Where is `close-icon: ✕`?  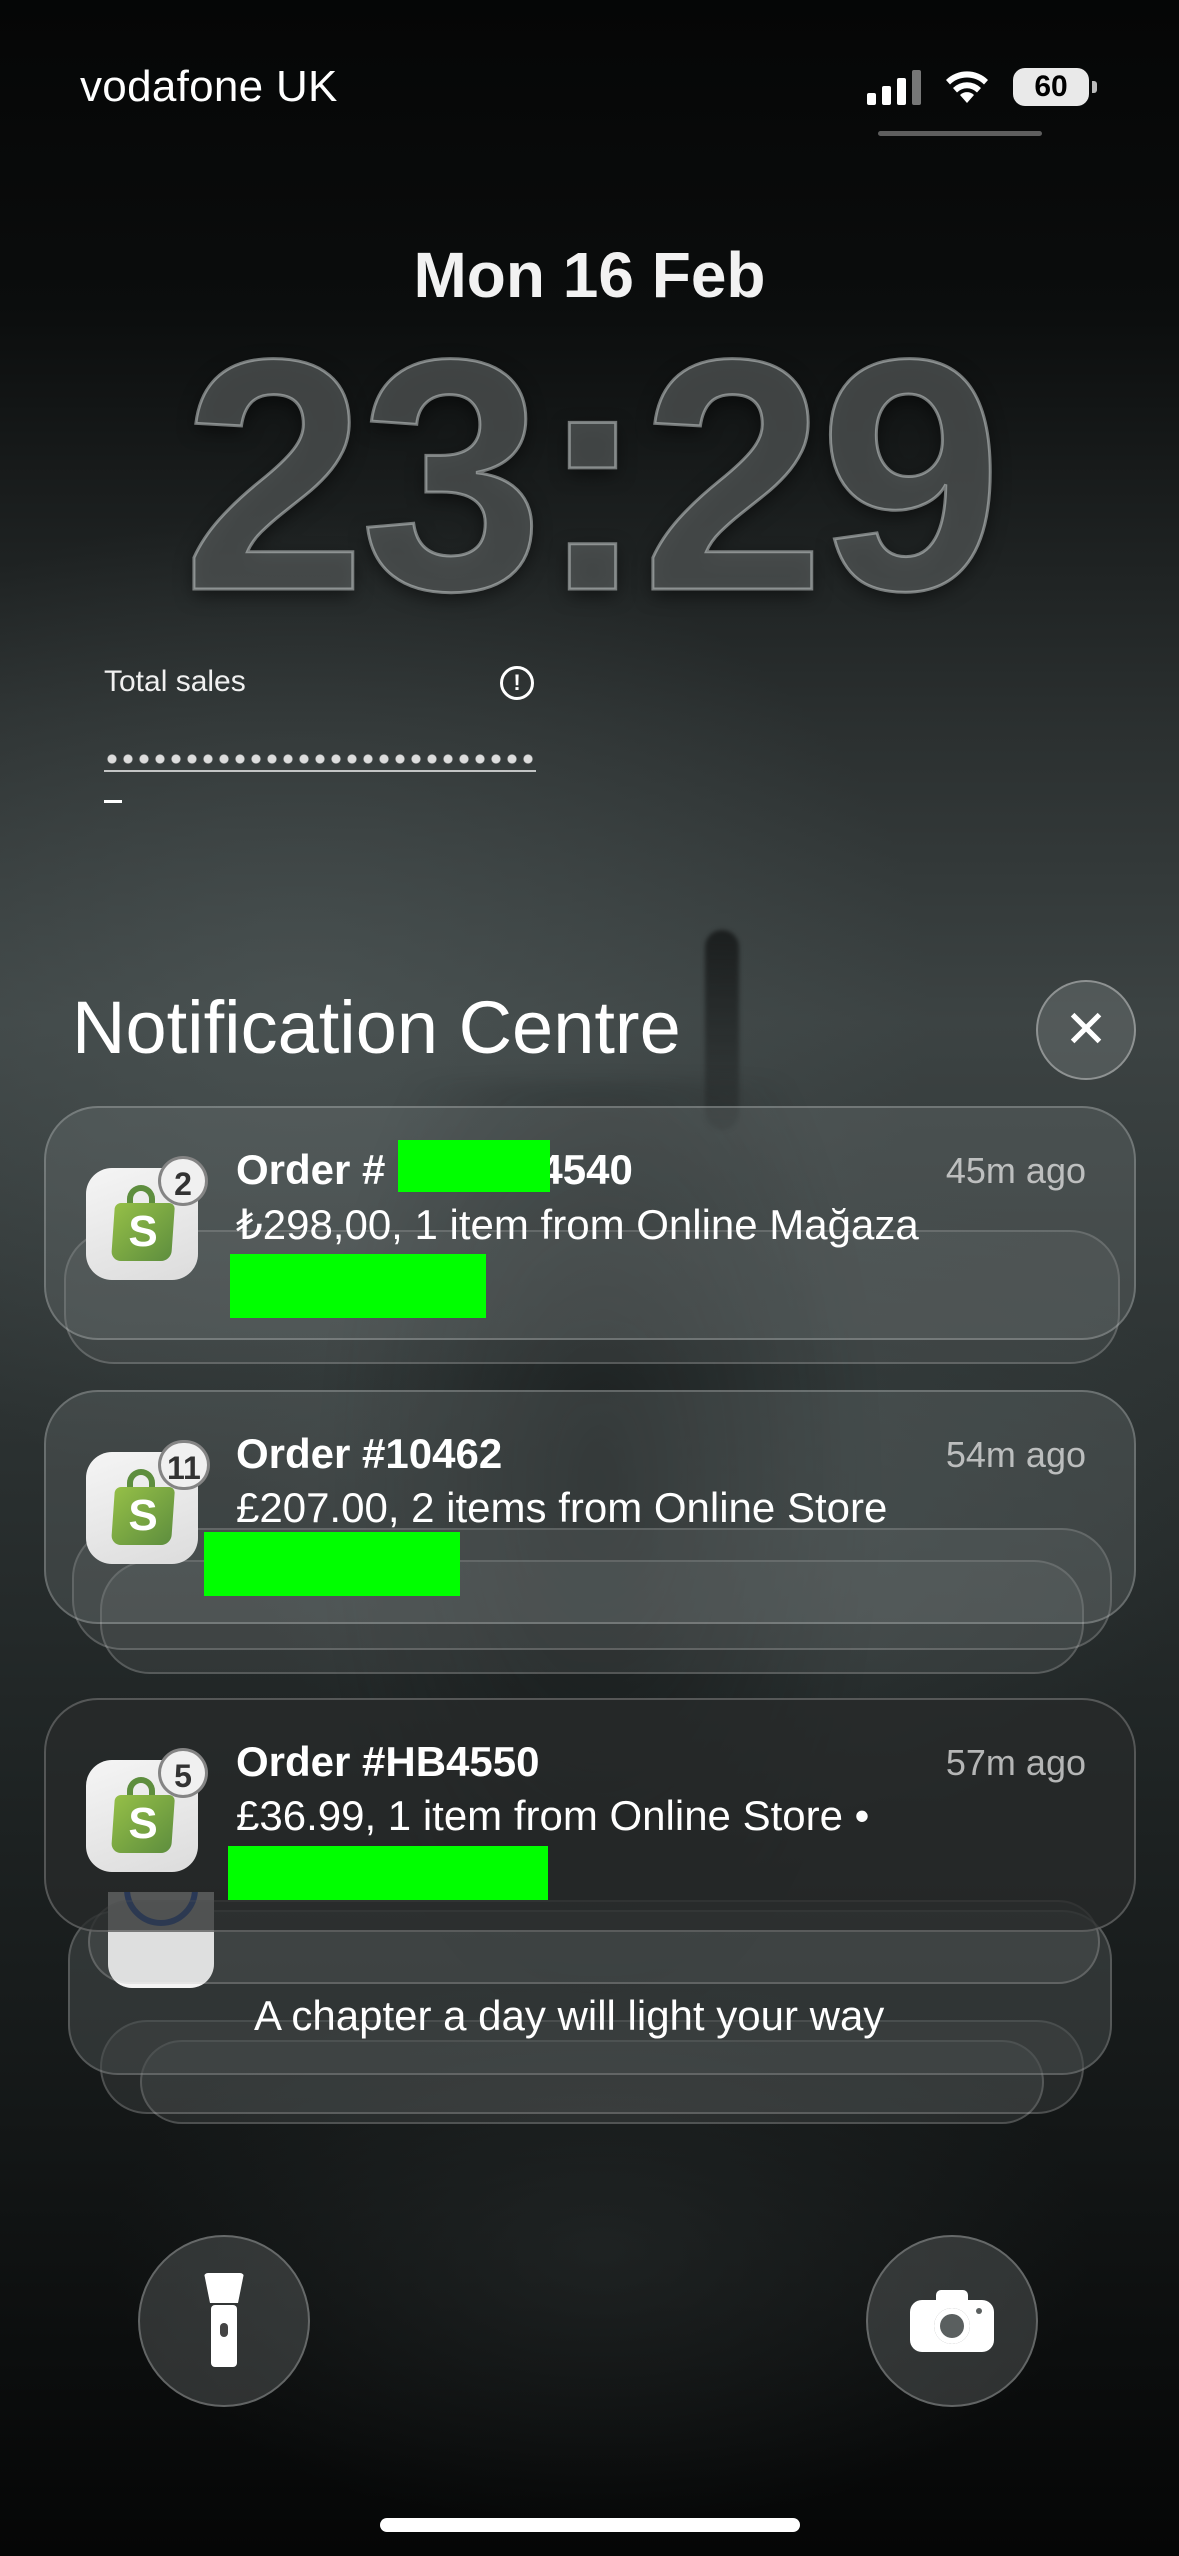 close-icon: ✕ is located at coordinates (1086, 1030).